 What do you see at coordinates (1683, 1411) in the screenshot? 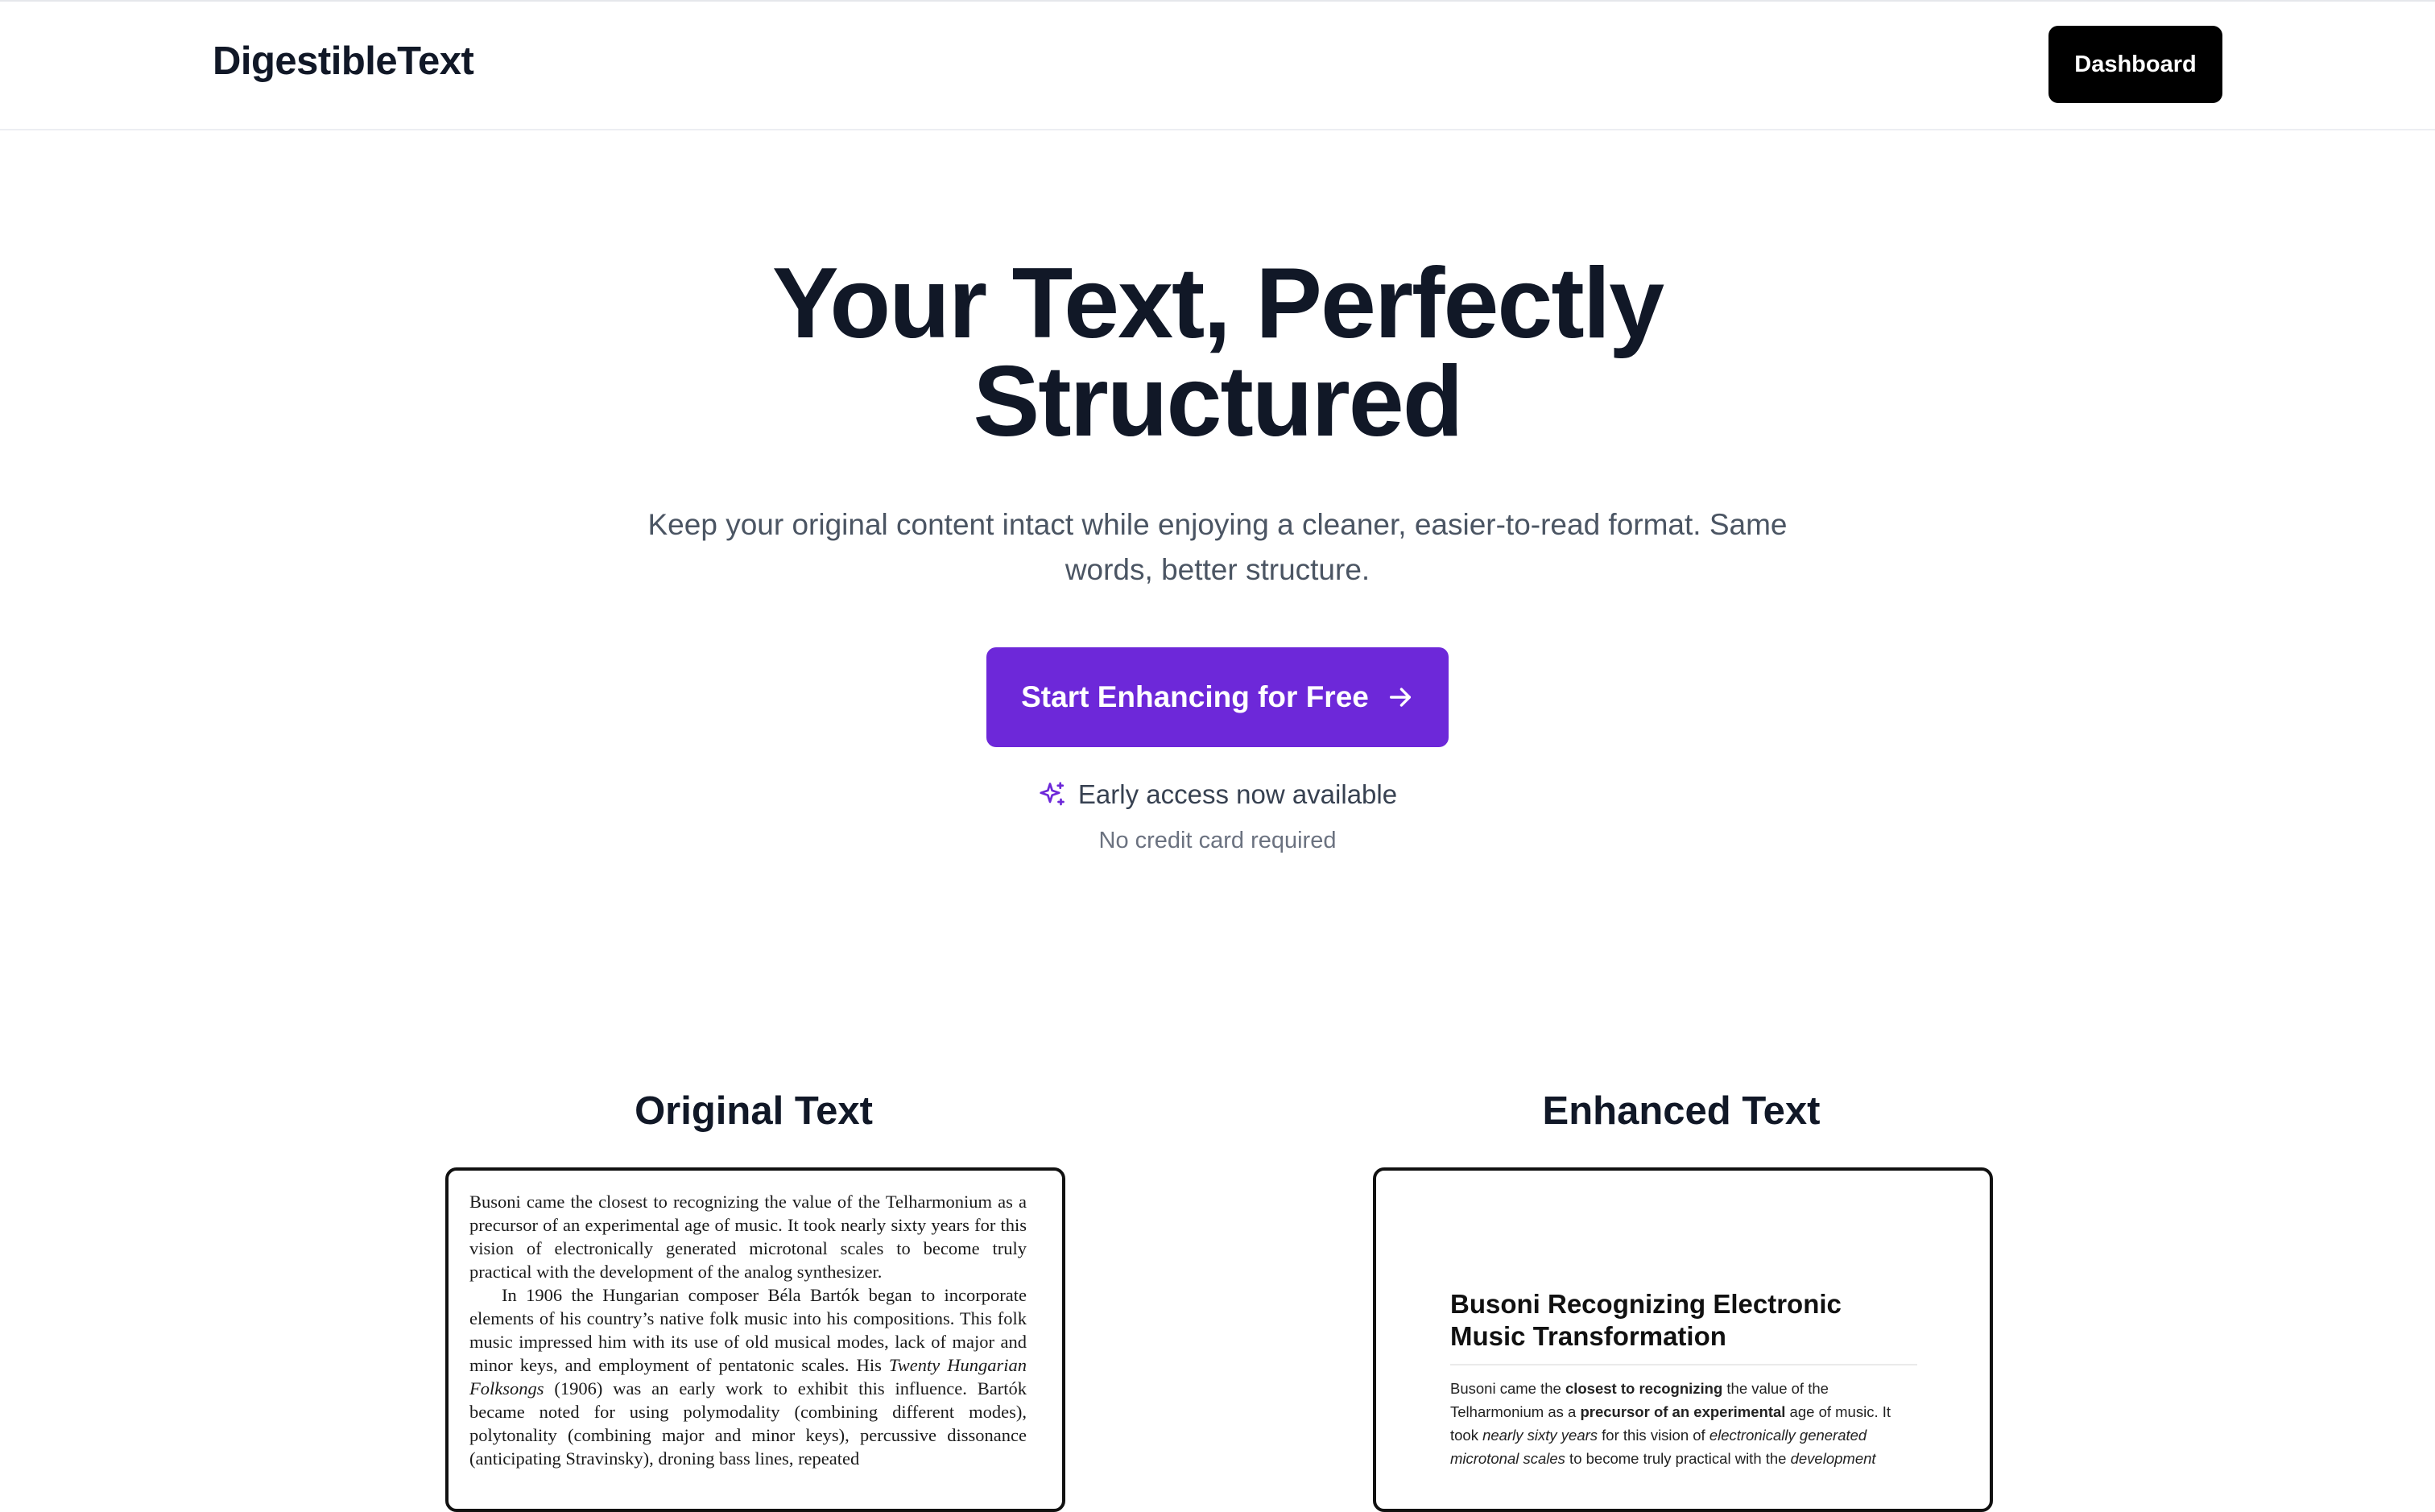
I see `enhanced-text-run: precursor of an experimental` at bounding box center [1683, 1411].